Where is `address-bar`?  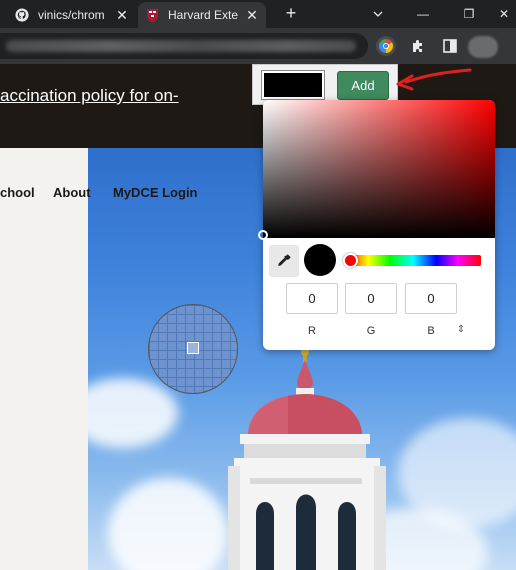
address-bar is located at coordinates (184, 46).